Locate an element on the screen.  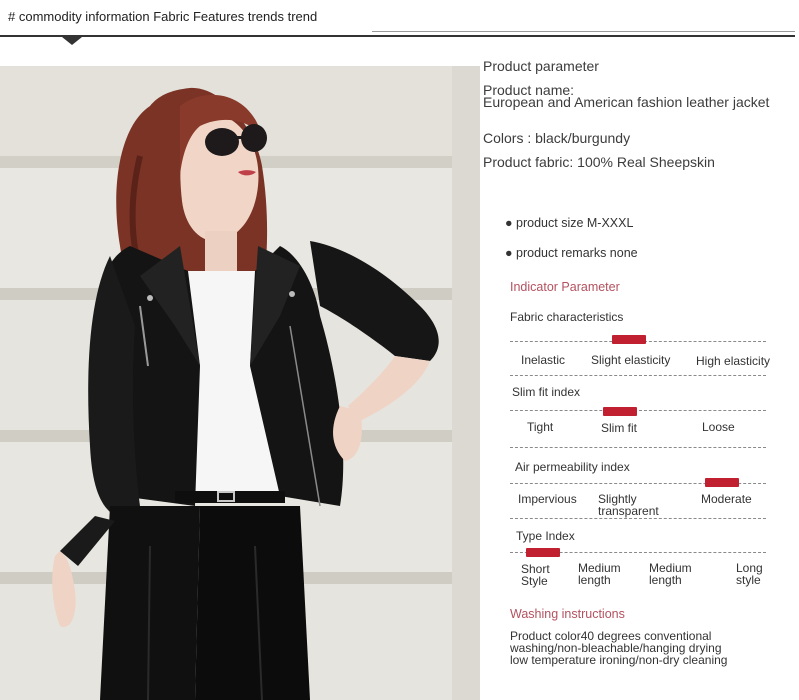
scale-label-slim-fit: Slim fit is located at coordinates (619, 428).